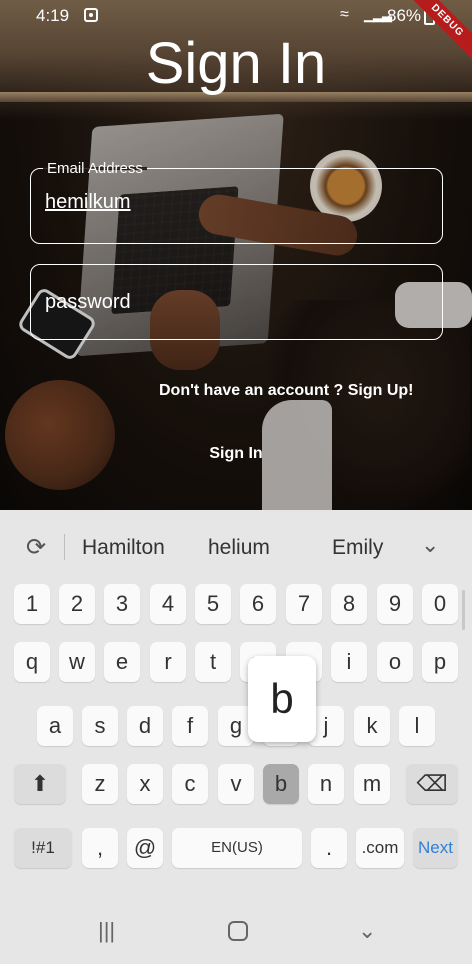 This screenshot has height=964, width=472. Describe the element at coordinates (91, 15) in the screenshot. I see `notification-icon` at that location.